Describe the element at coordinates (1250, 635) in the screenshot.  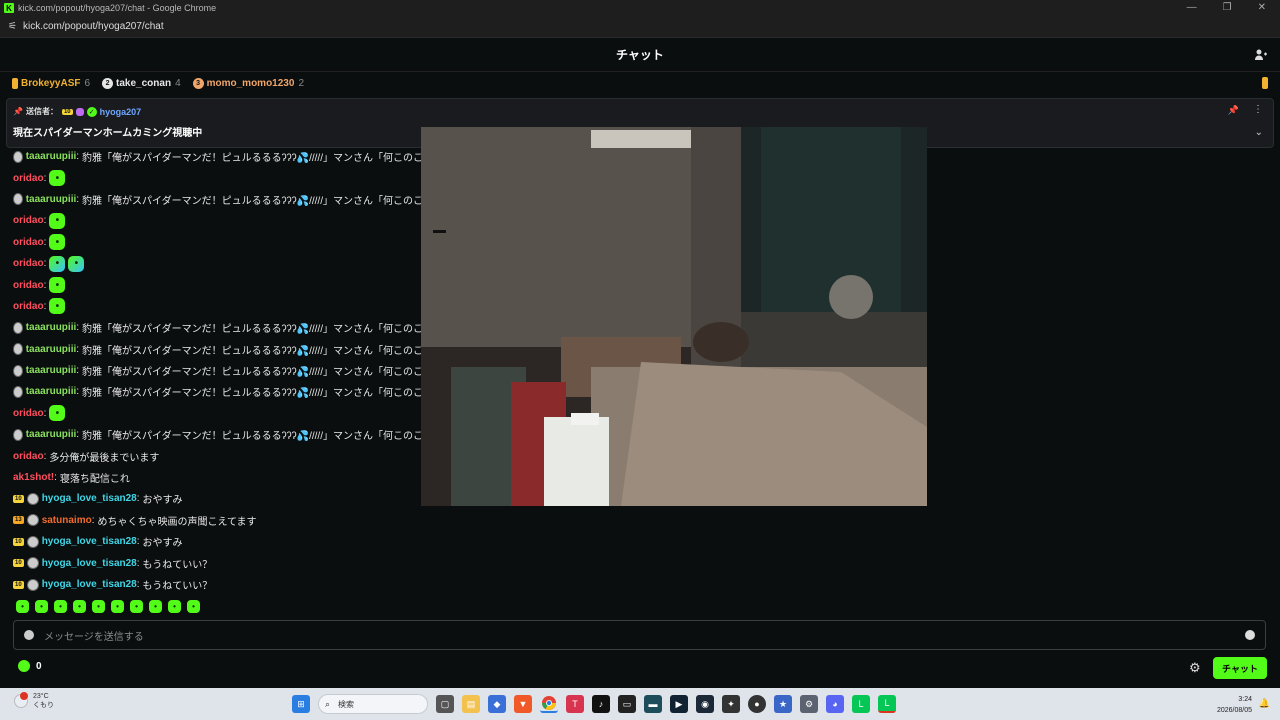
I see `emoji-picker-icon` at that location.